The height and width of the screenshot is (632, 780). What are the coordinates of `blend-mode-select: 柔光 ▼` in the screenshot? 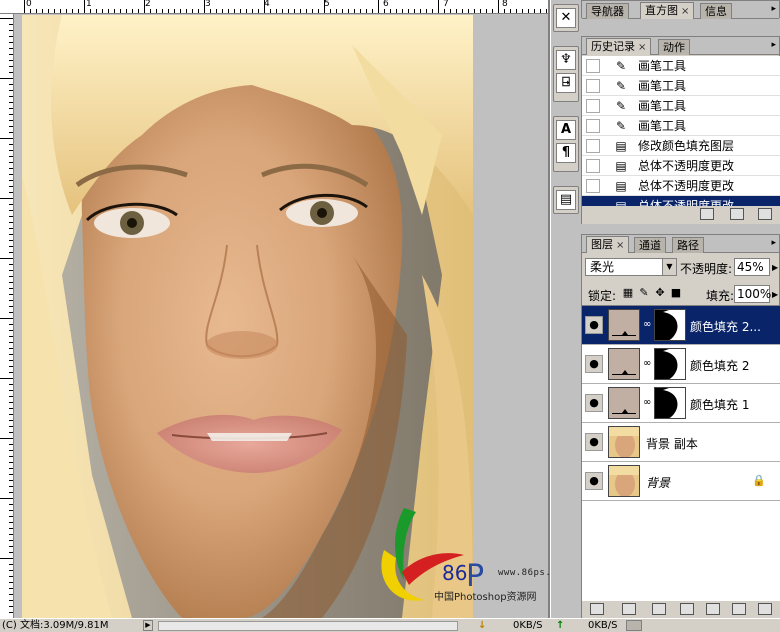 It's located at (631, 267).